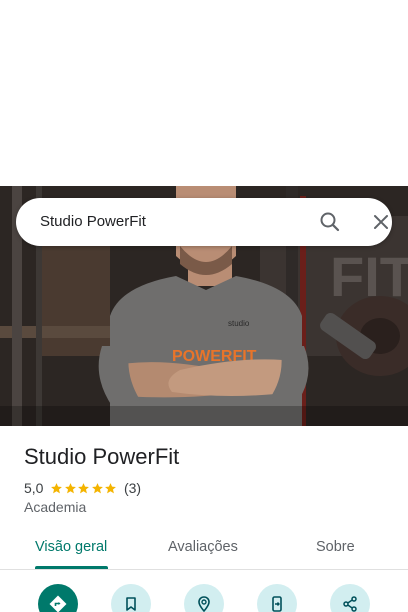  What do you see at coordinates (71, 567) in the screenshot?
I see `active-tab-indicator` at bounding box center [71, 567].